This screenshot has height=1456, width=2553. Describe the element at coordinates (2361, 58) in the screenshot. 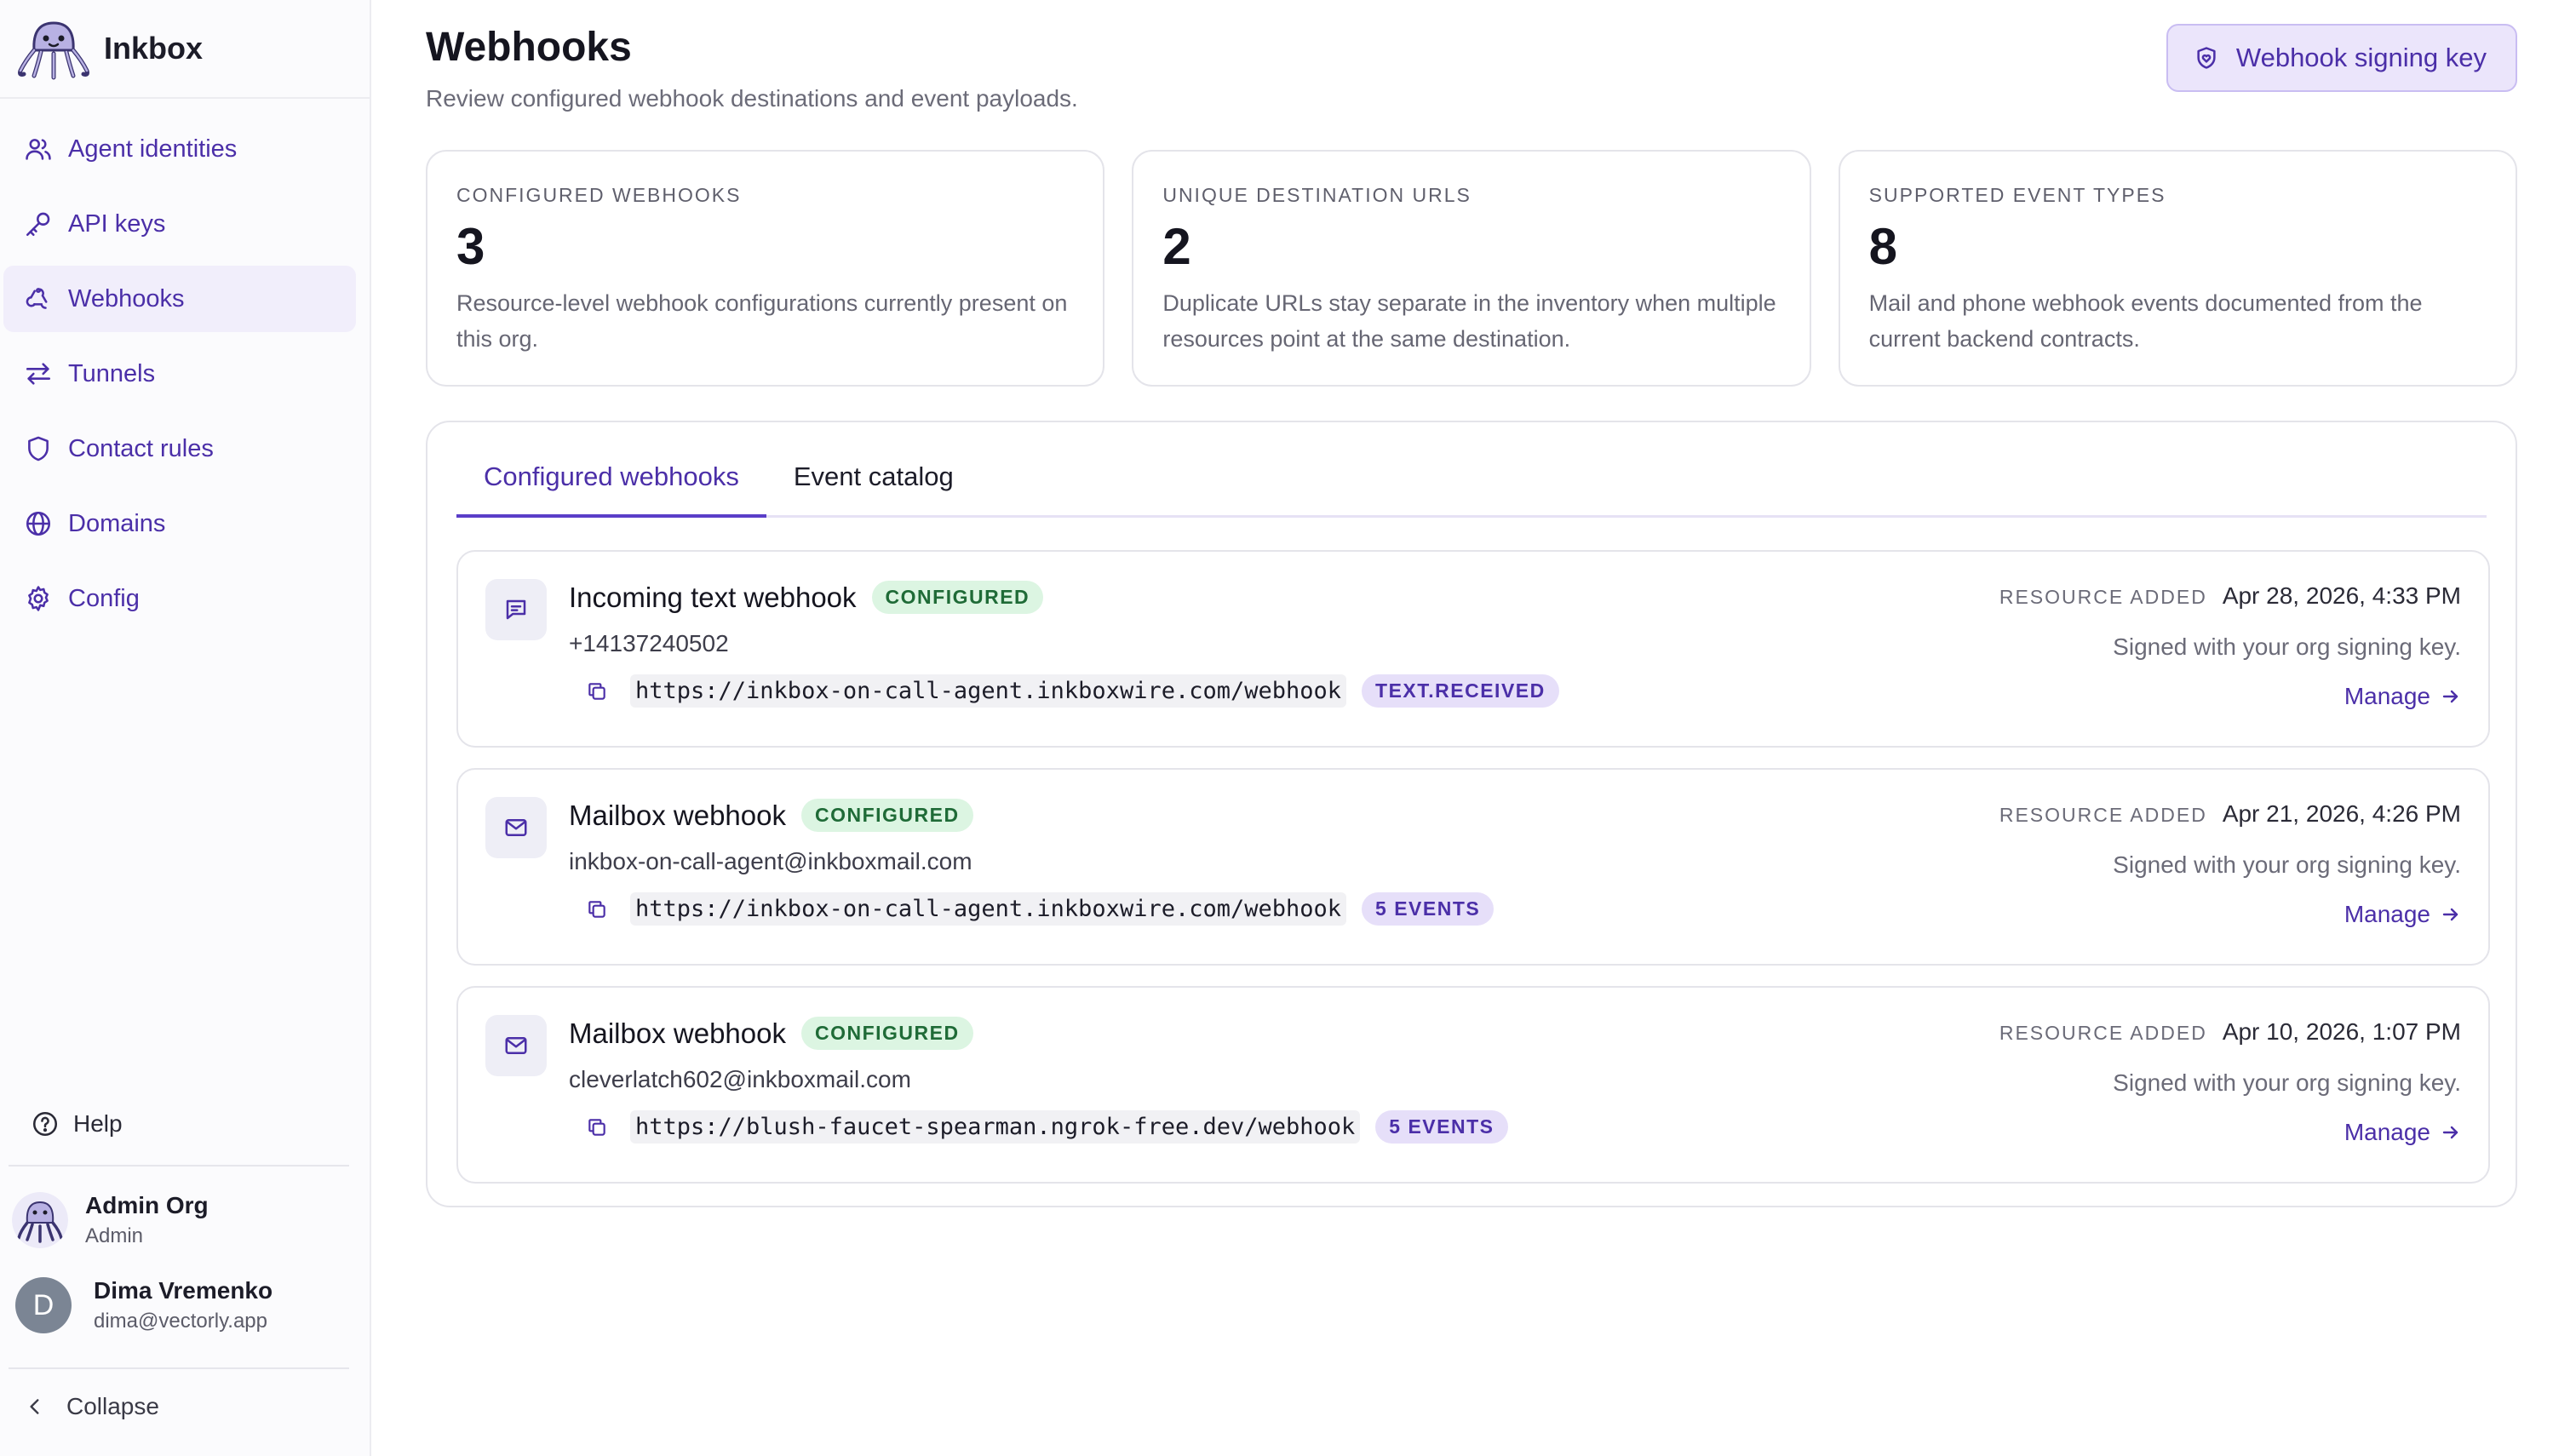

I see `signing-key-label: Webhook signing key` at that location.